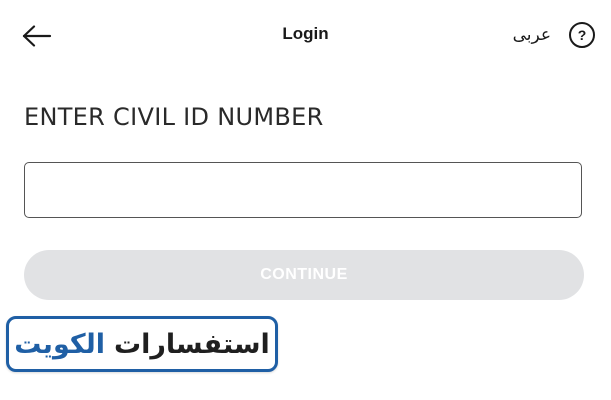 This screenshot has height=400, width=611. I want to click on language-toggle: عربى, so click(532, 35).